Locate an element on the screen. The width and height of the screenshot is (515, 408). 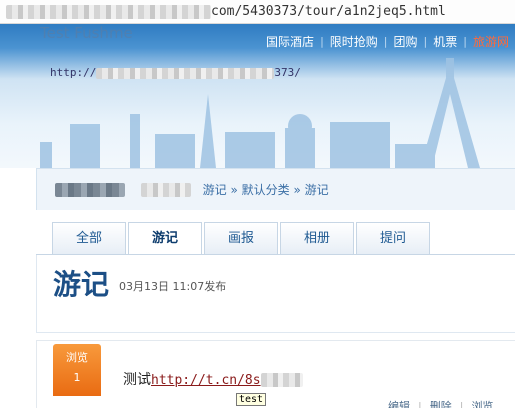
nav-item-flights: 机票 is located at coordinates (445, 41).